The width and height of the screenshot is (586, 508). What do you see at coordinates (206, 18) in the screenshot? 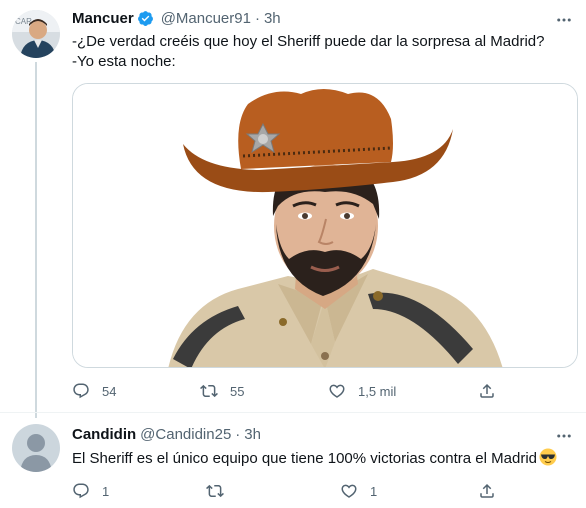
I see `user-handle: @Mancuer91` at bounding box center [206, 18].